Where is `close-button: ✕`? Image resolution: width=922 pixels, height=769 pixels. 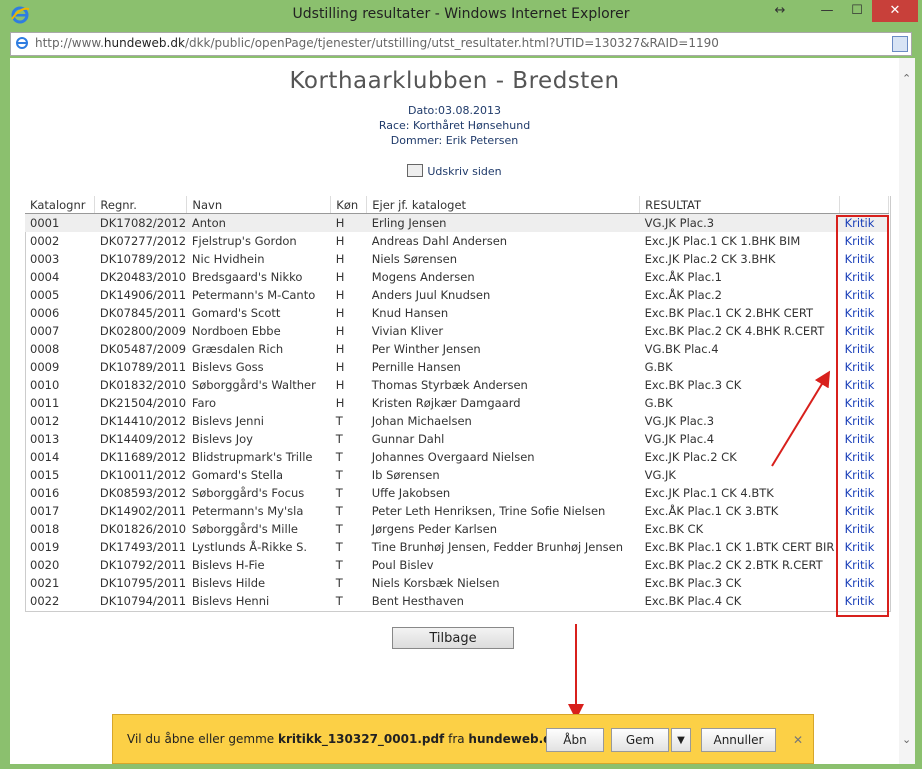
close-button: ✕ is located at coordinates (895, 11).